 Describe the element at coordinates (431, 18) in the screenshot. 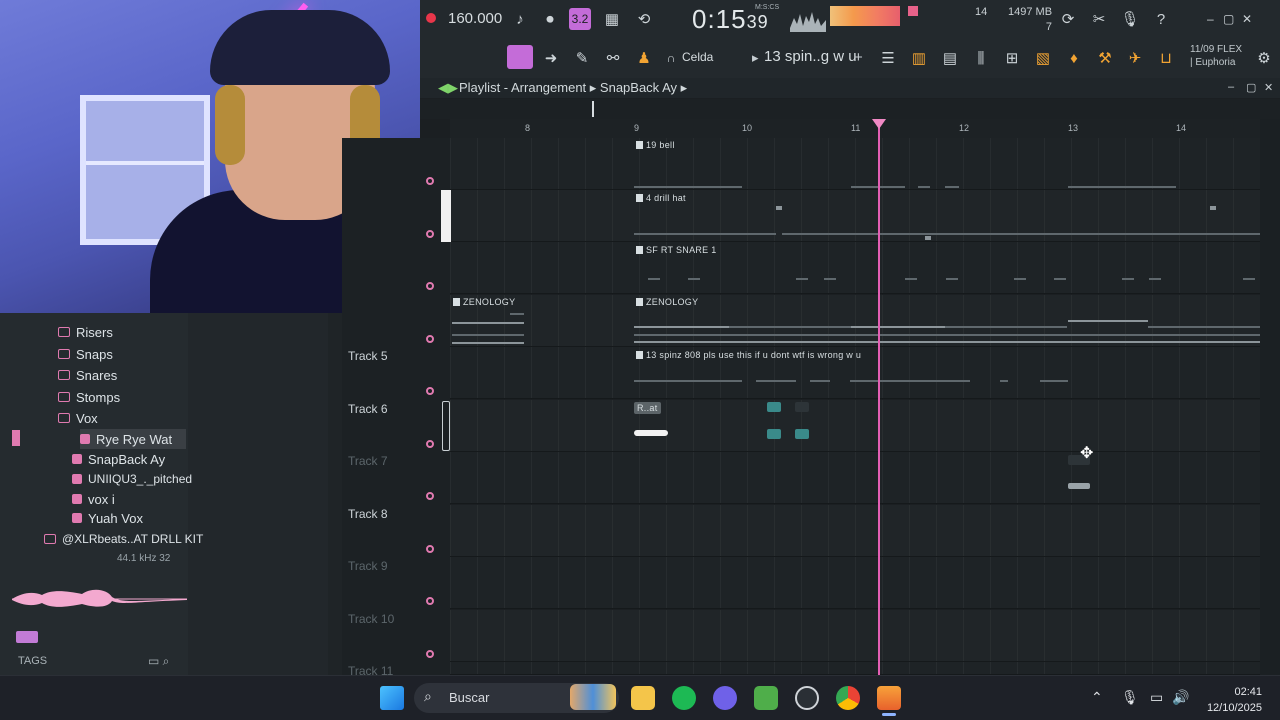

I see `record-button` at that location.